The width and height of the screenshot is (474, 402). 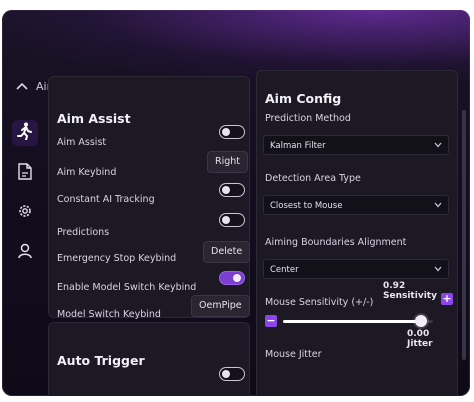 I want to click on gear-icon, so click(x=25, y=213).